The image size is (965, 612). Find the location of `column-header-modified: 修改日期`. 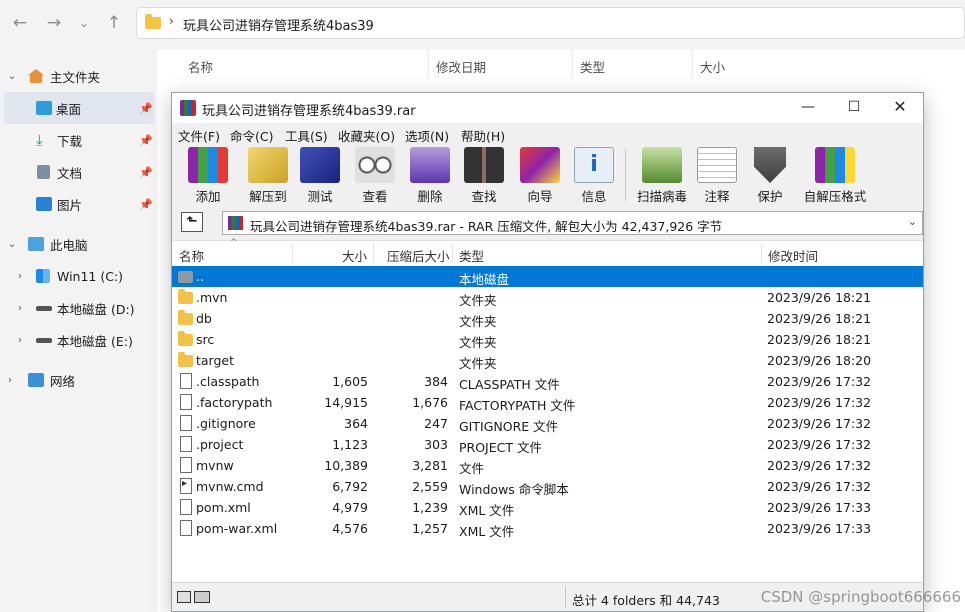

column-header-modified: 修改日期 is located at coordinates (461, 66).